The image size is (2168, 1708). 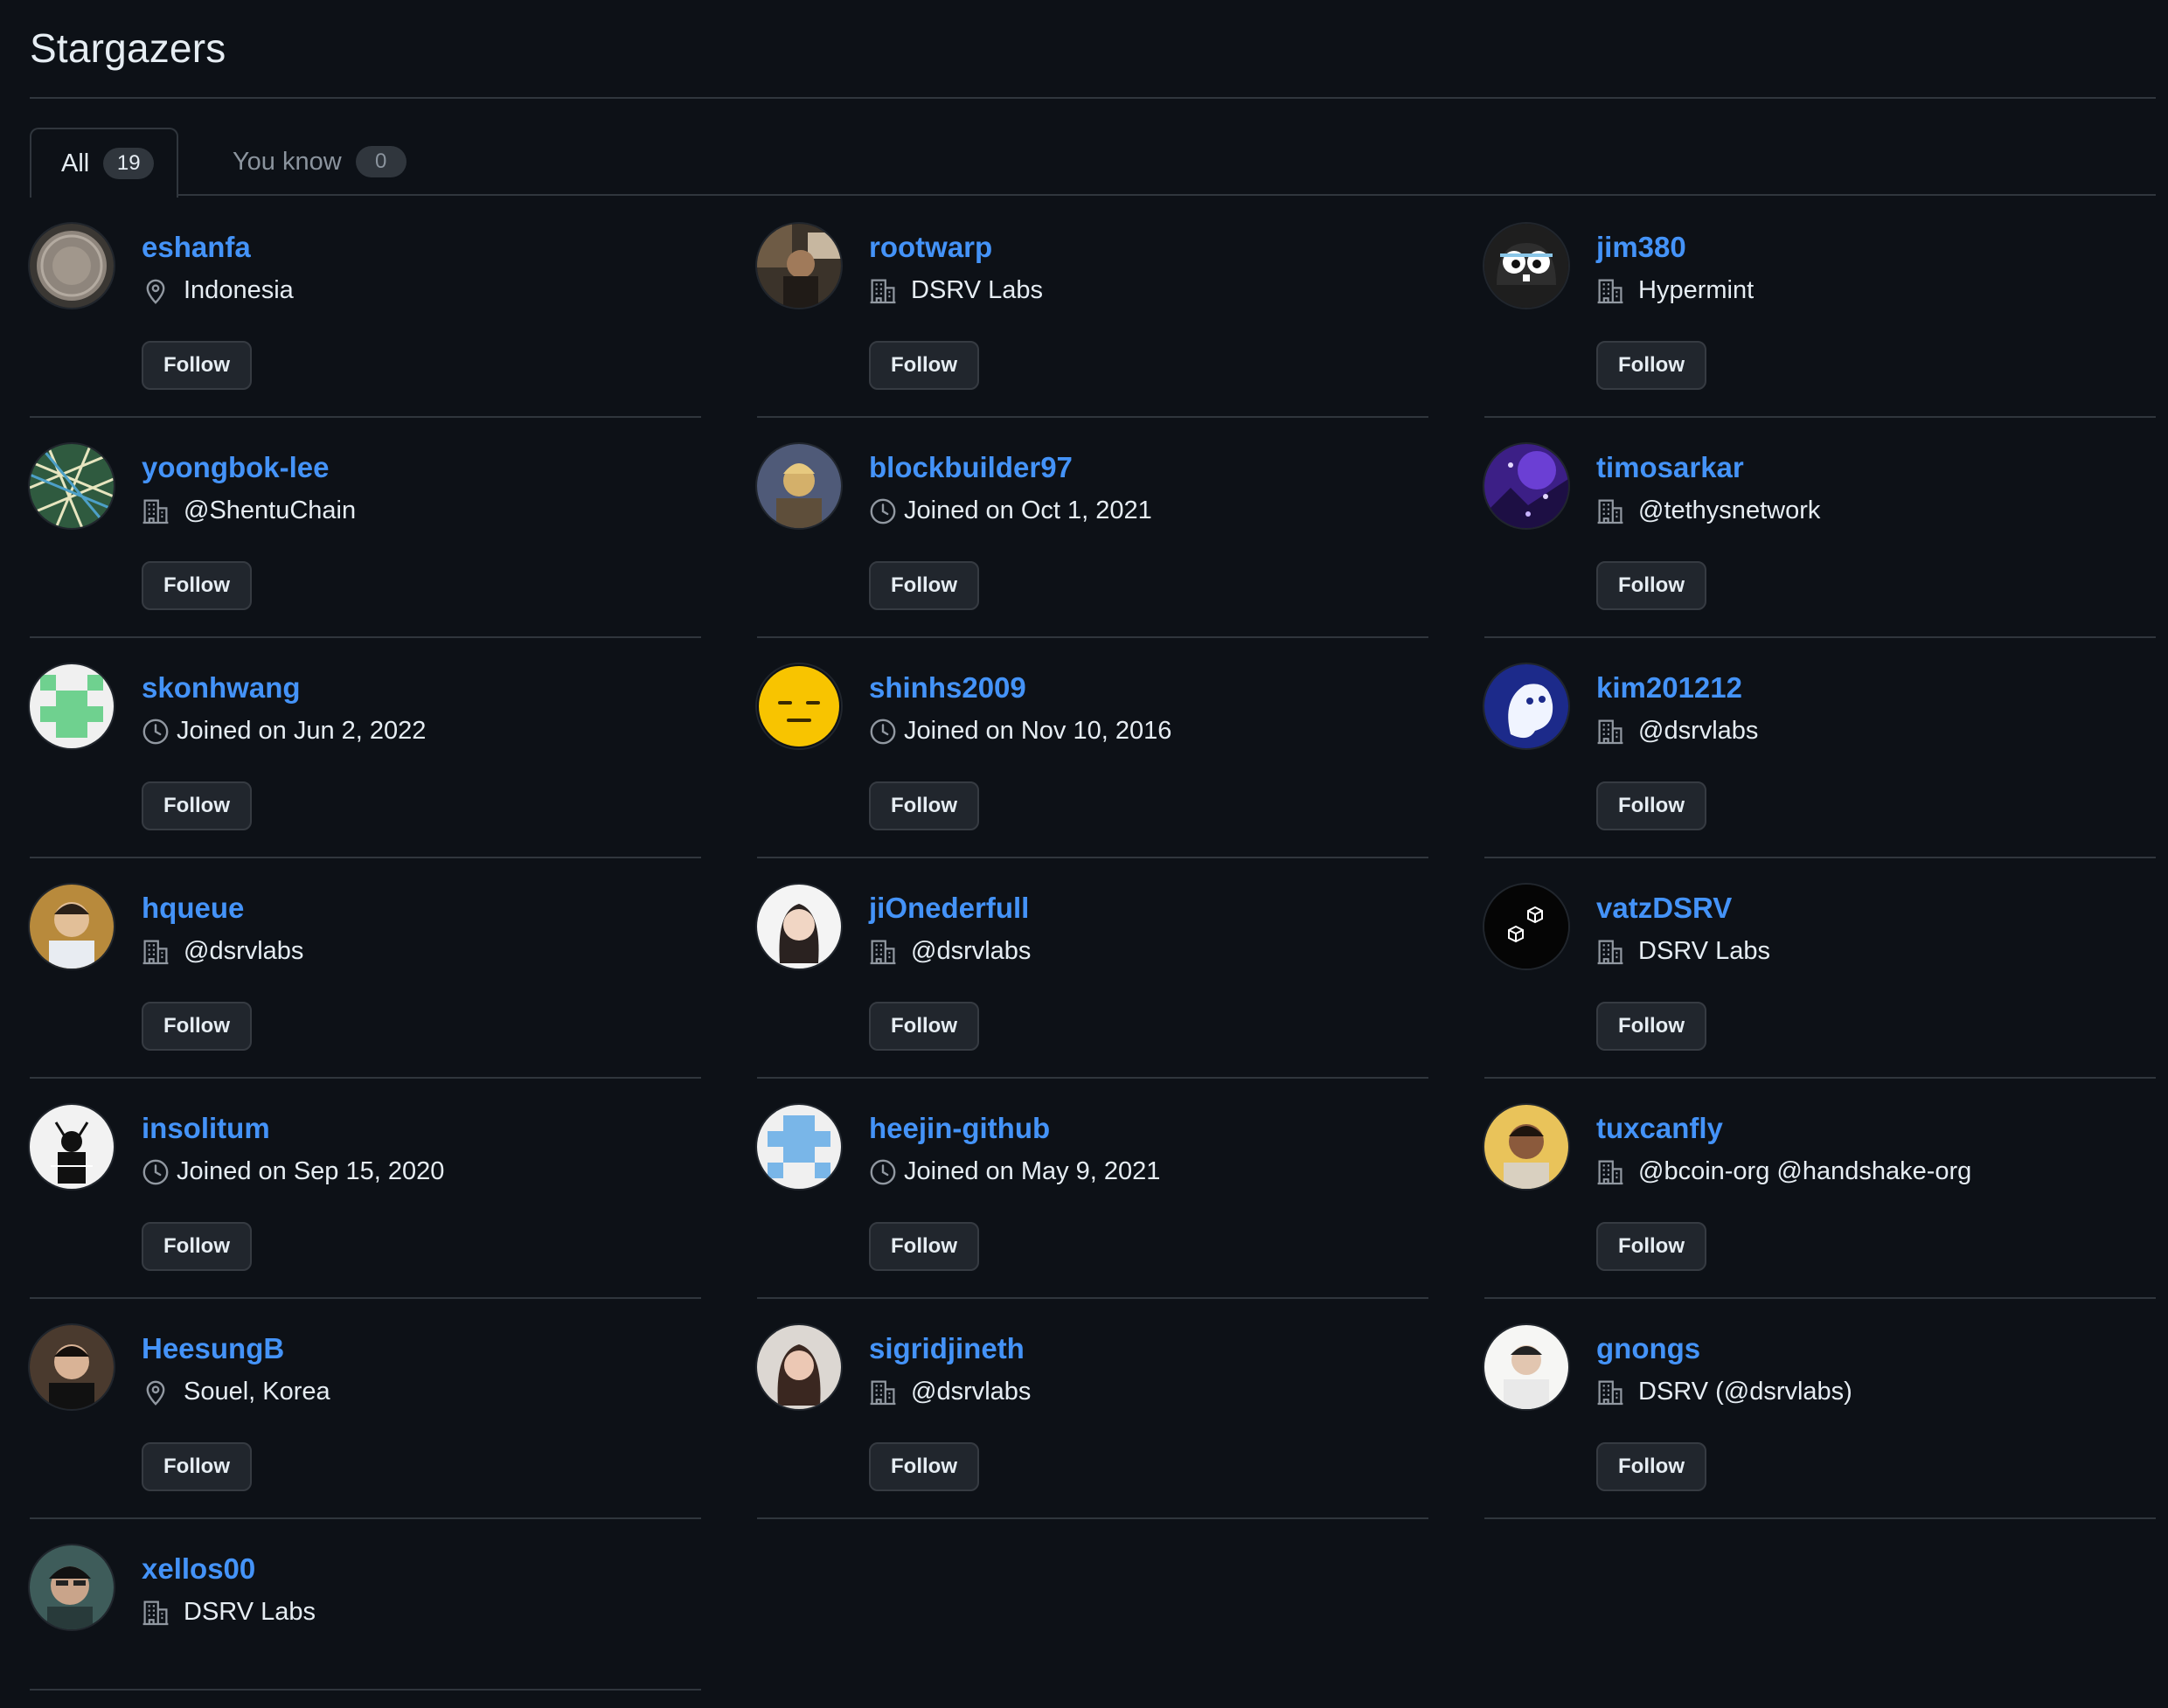 What do you see at coordinates (1020, 731) in the screenshot?
I see `user-meta: Joined on Nov 10, 2016` at bounding box center [1020, 731].